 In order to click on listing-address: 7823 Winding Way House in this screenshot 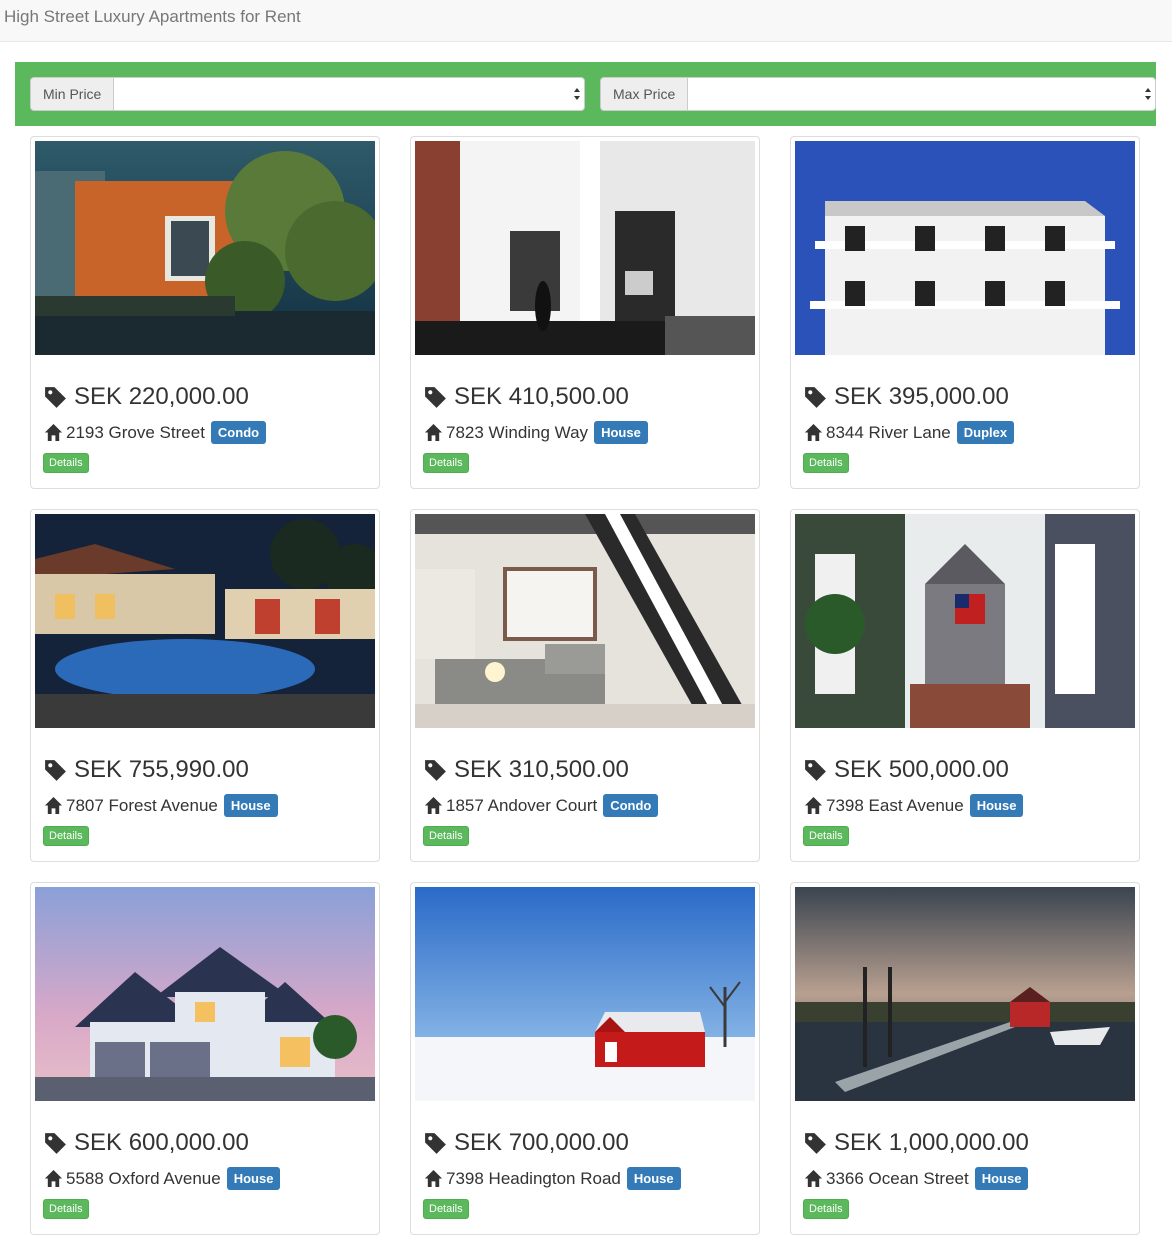, I will do `click(536, 432)`.